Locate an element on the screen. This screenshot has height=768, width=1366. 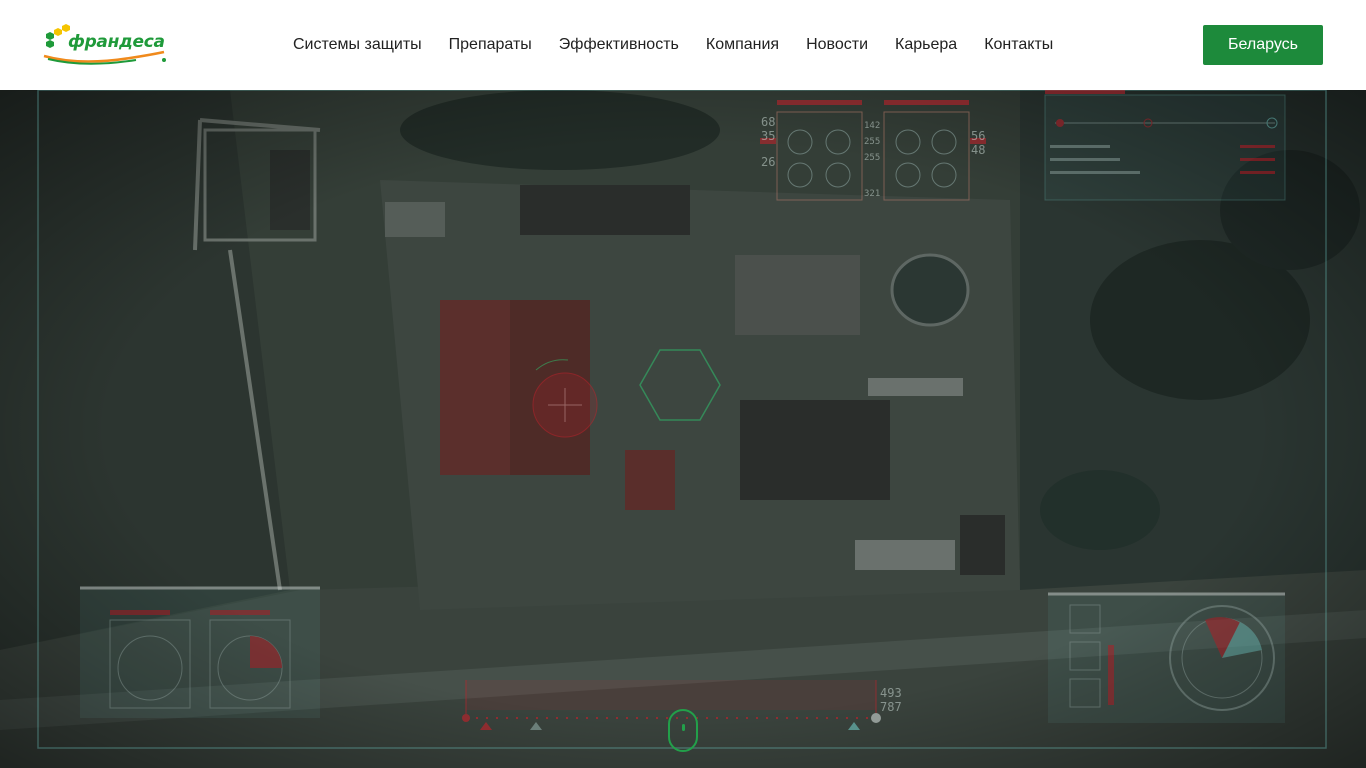
hud-readout: 142 is located at coordinates (872, 126).